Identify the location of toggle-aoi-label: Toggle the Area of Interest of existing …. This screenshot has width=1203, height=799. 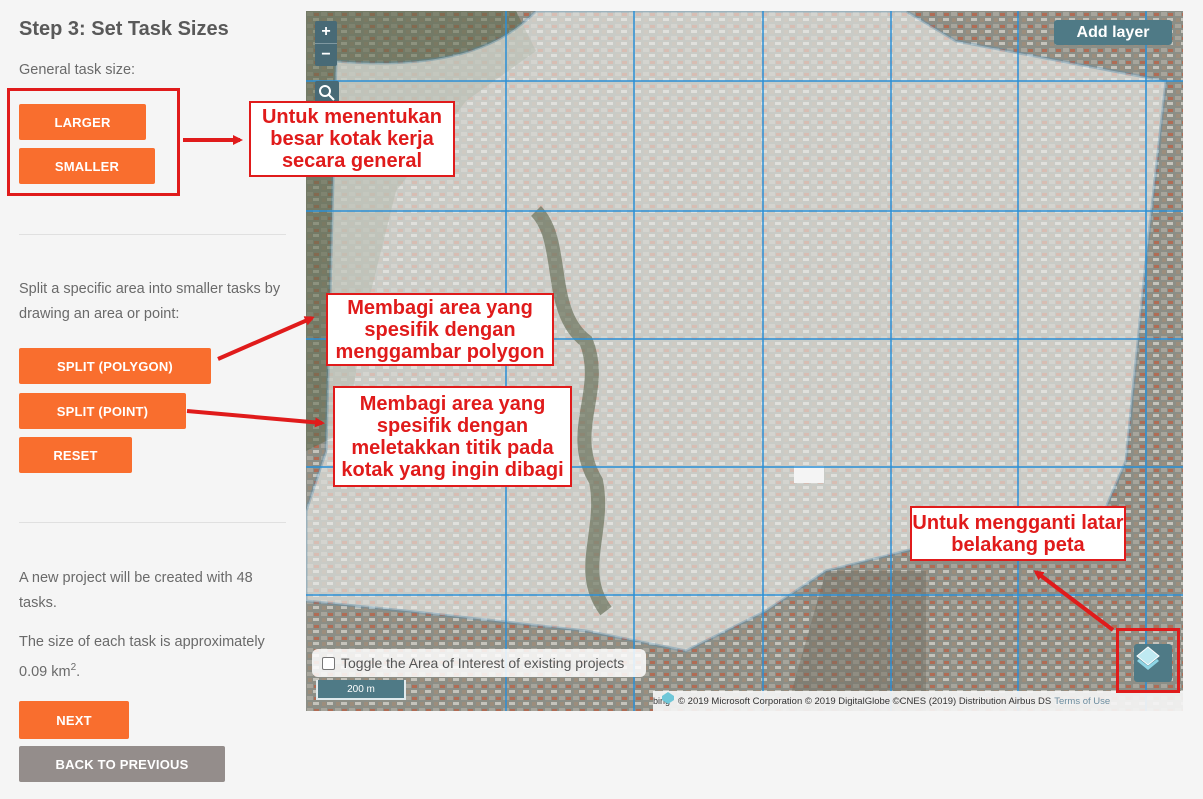
(483, 663).